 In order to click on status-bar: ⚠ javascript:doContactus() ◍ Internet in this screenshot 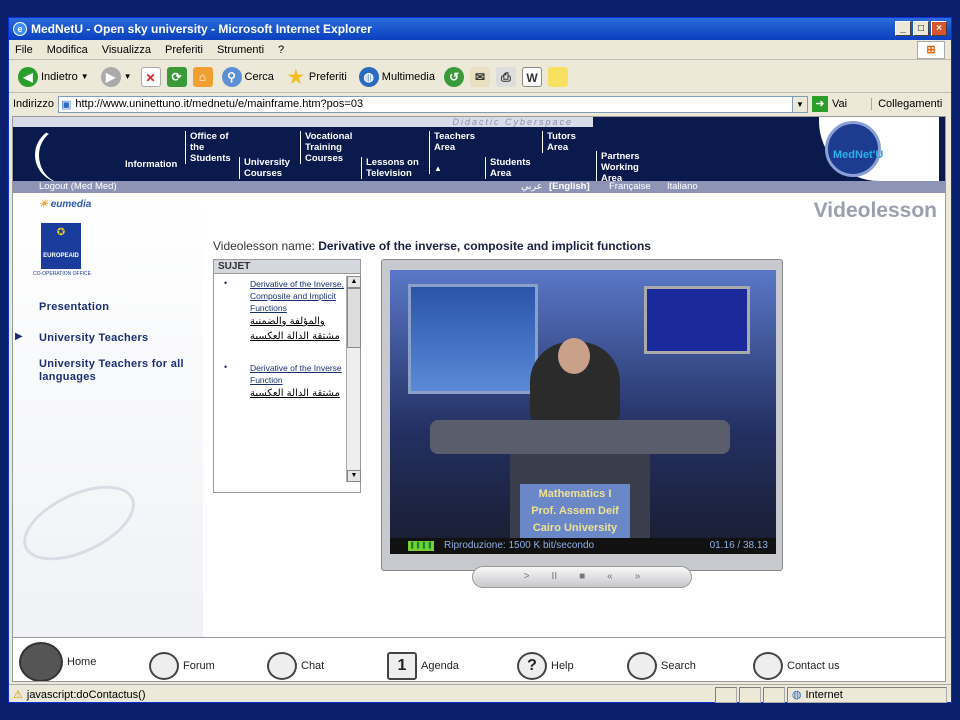, I will do `click(480, 694)`.